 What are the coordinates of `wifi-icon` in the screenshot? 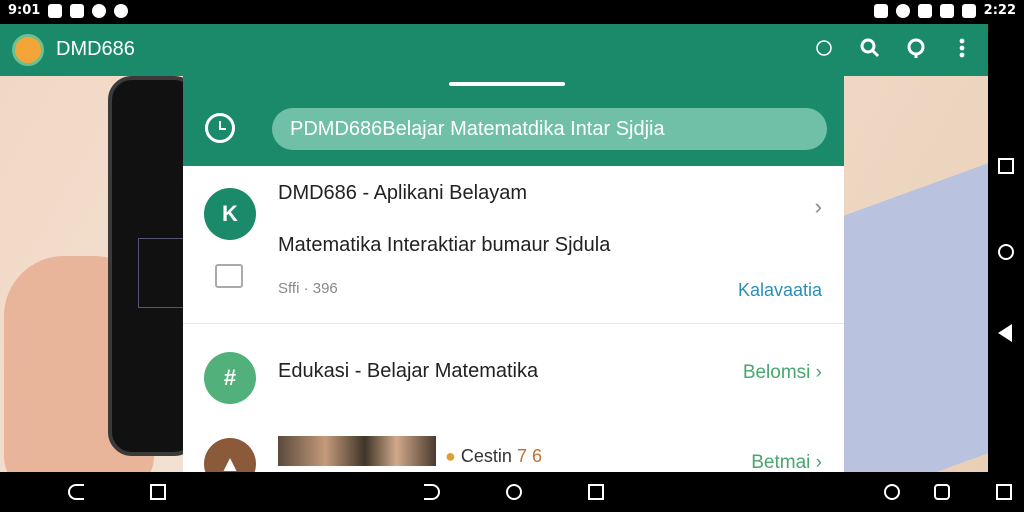 It's located at (924, 10).